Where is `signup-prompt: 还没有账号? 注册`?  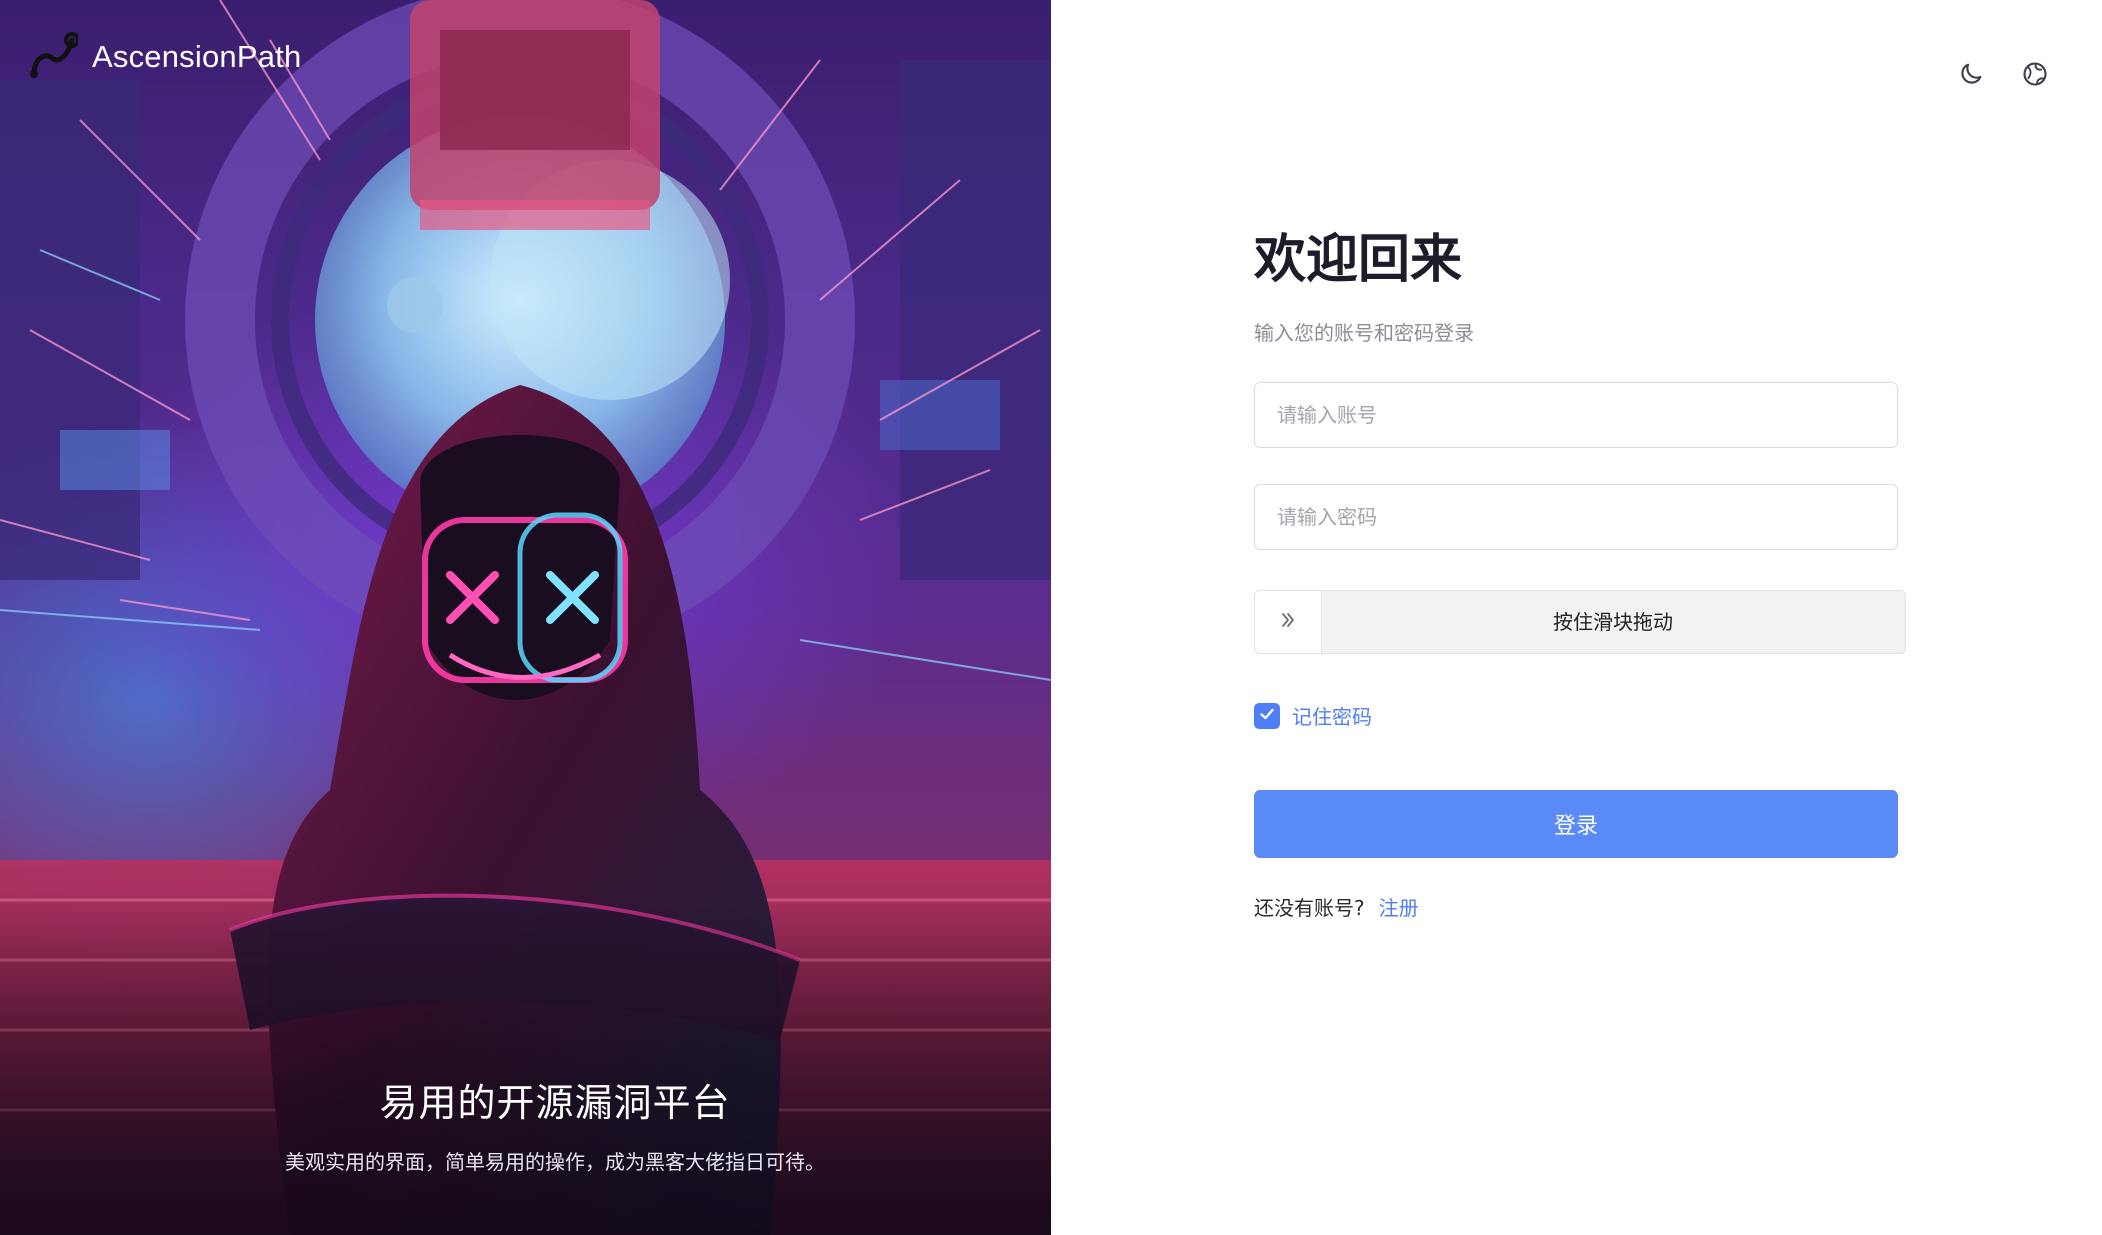
signup-prompt: 还没有账号? 注册 is located at coordinates (1336, 906).